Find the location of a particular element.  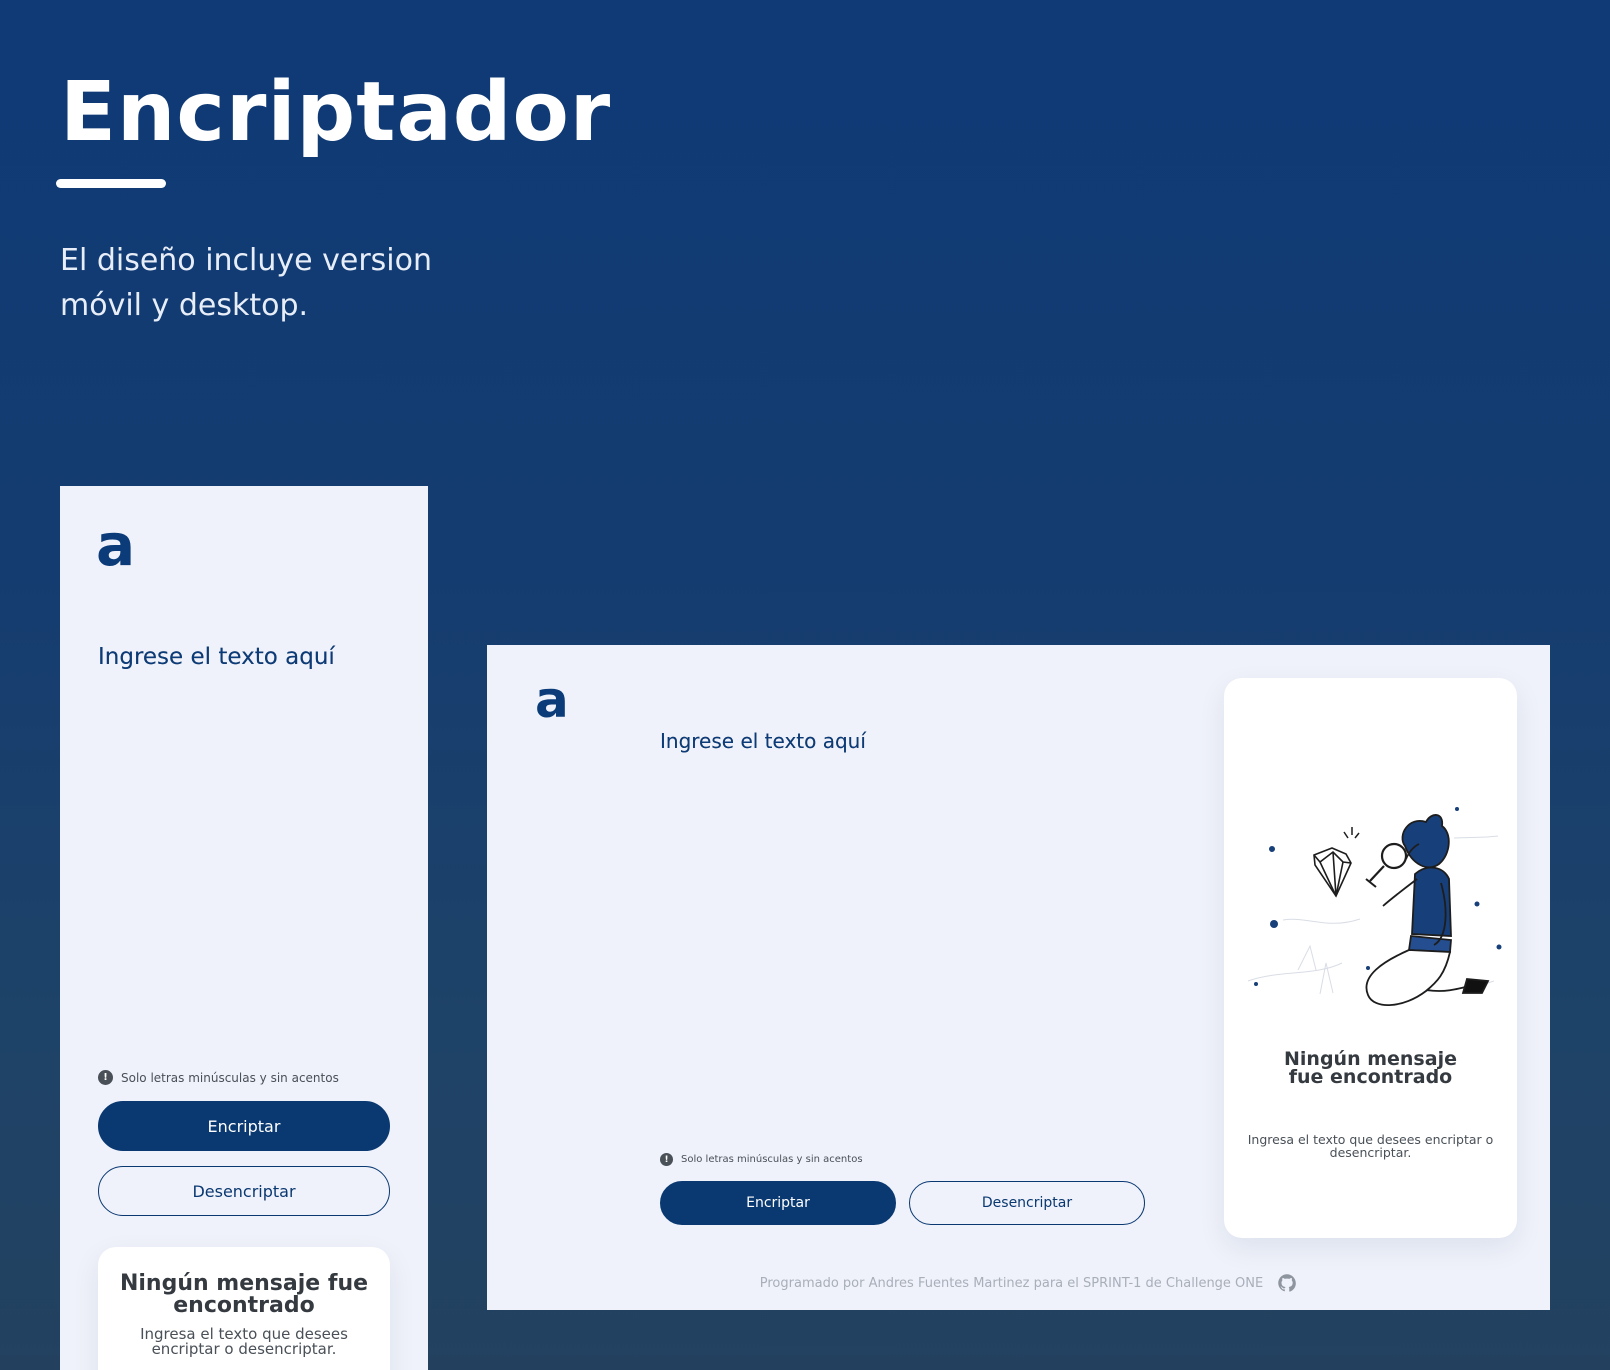

desktop-hint: ! Solo letras minúsculas y sin acentos is located at coordinates (761, 1159).